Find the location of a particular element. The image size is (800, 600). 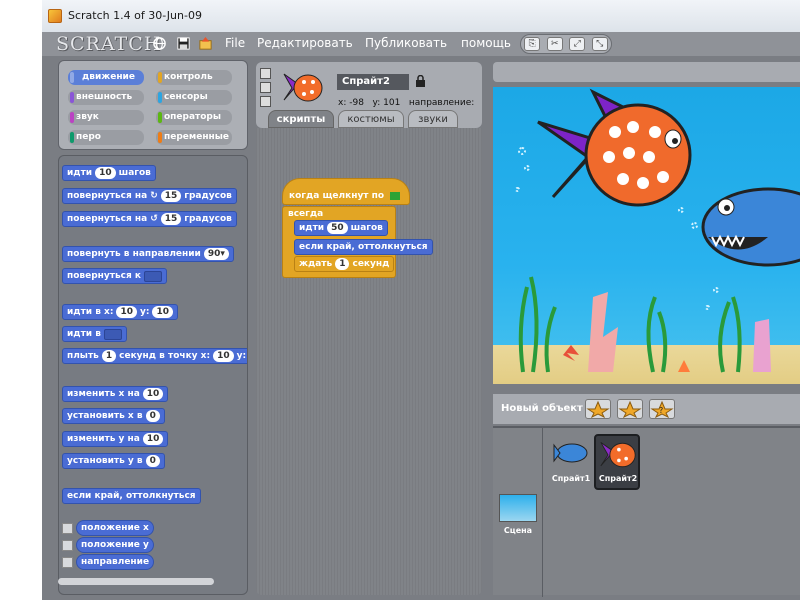

lock-icon is located at coordinates (420, 81).